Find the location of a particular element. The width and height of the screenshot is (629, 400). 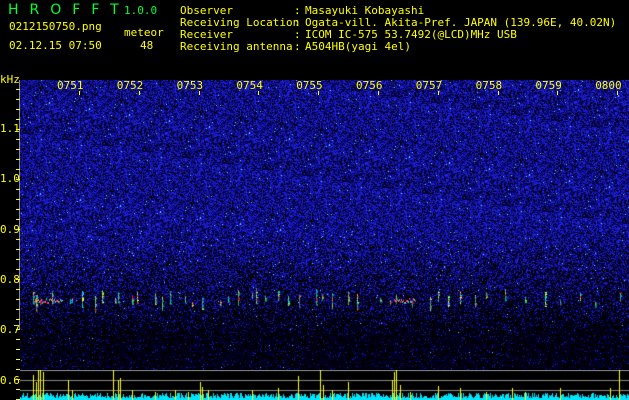

app-logo: HROFFT is located at coordinates (69, 10).